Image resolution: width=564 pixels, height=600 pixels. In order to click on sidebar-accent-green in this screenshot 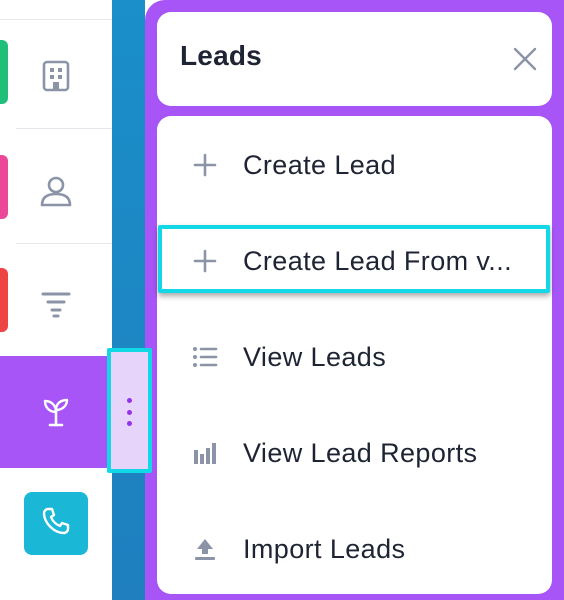, I will do `click(4, 72)`.